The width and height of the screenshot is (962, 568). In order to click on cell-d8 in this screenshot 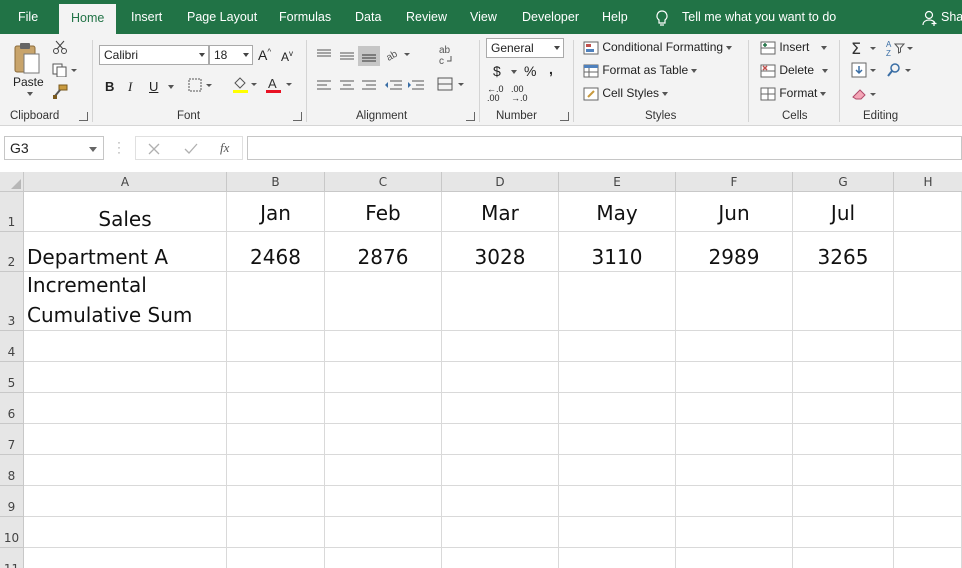, I will do `click(500, 470)`.